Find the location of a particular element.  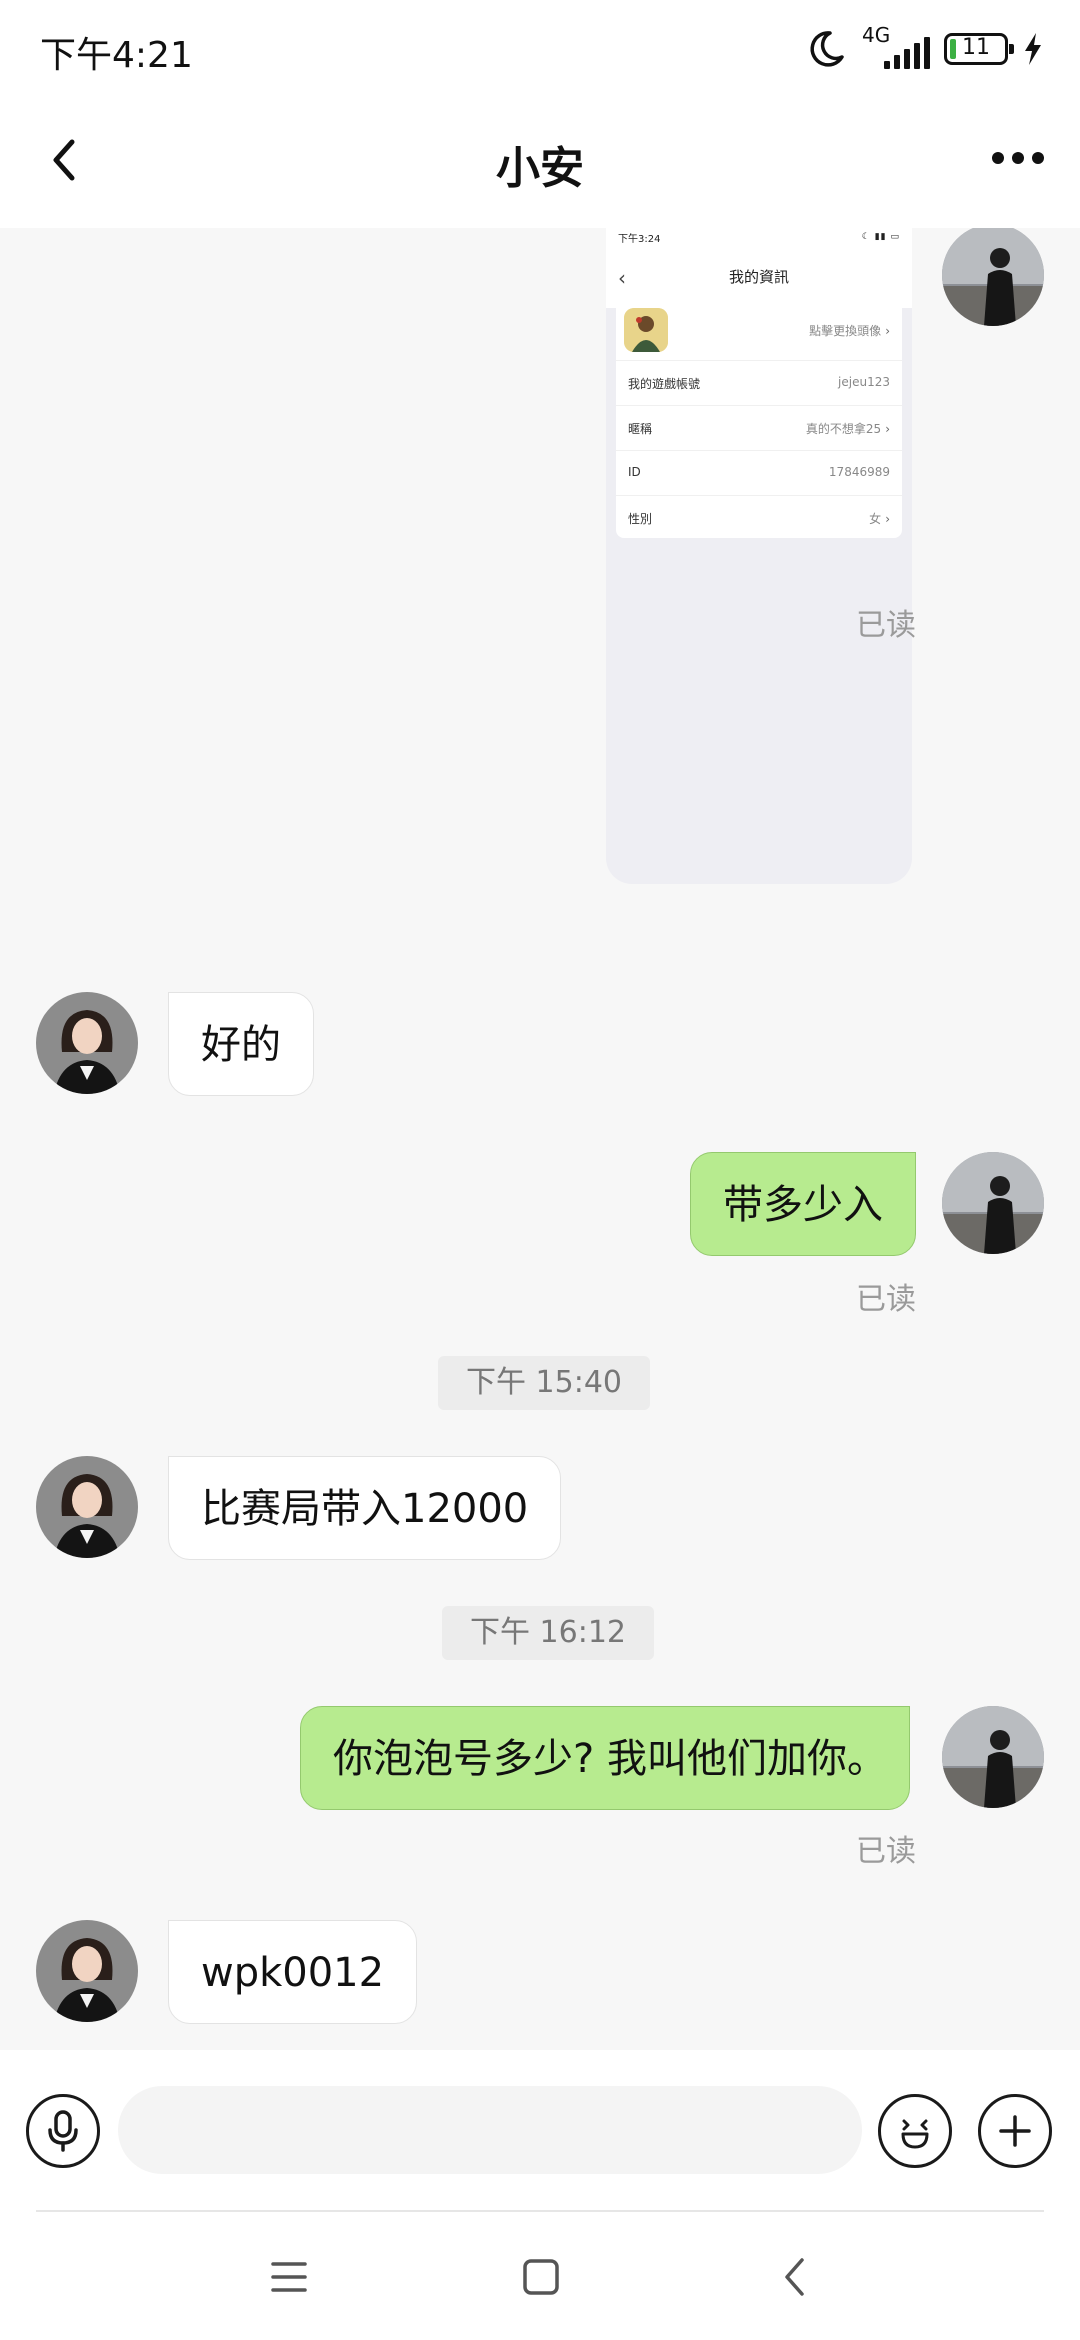

plus-icon is located at coordinates (1015, 2131).